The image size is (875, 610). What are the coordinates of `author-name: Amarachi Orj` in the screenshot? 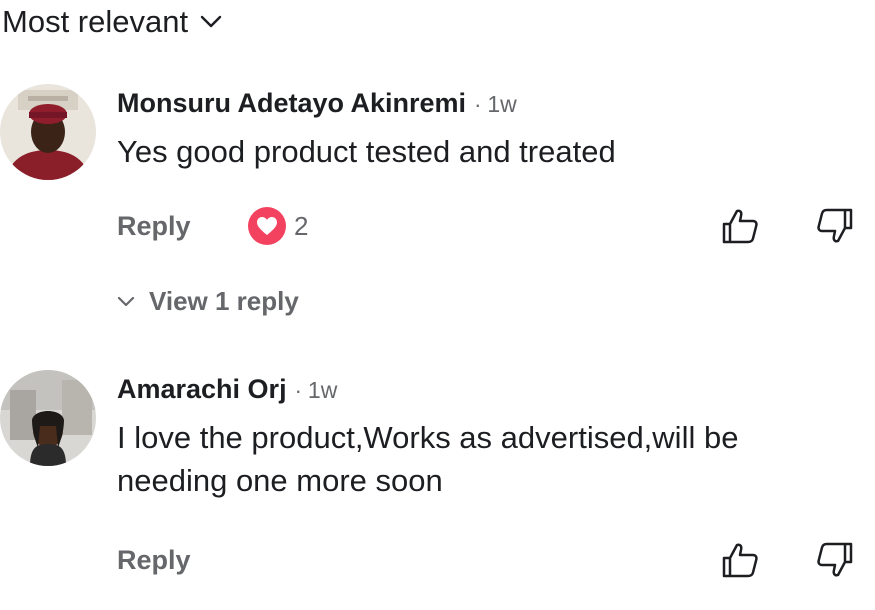 It's located at (202, 389).